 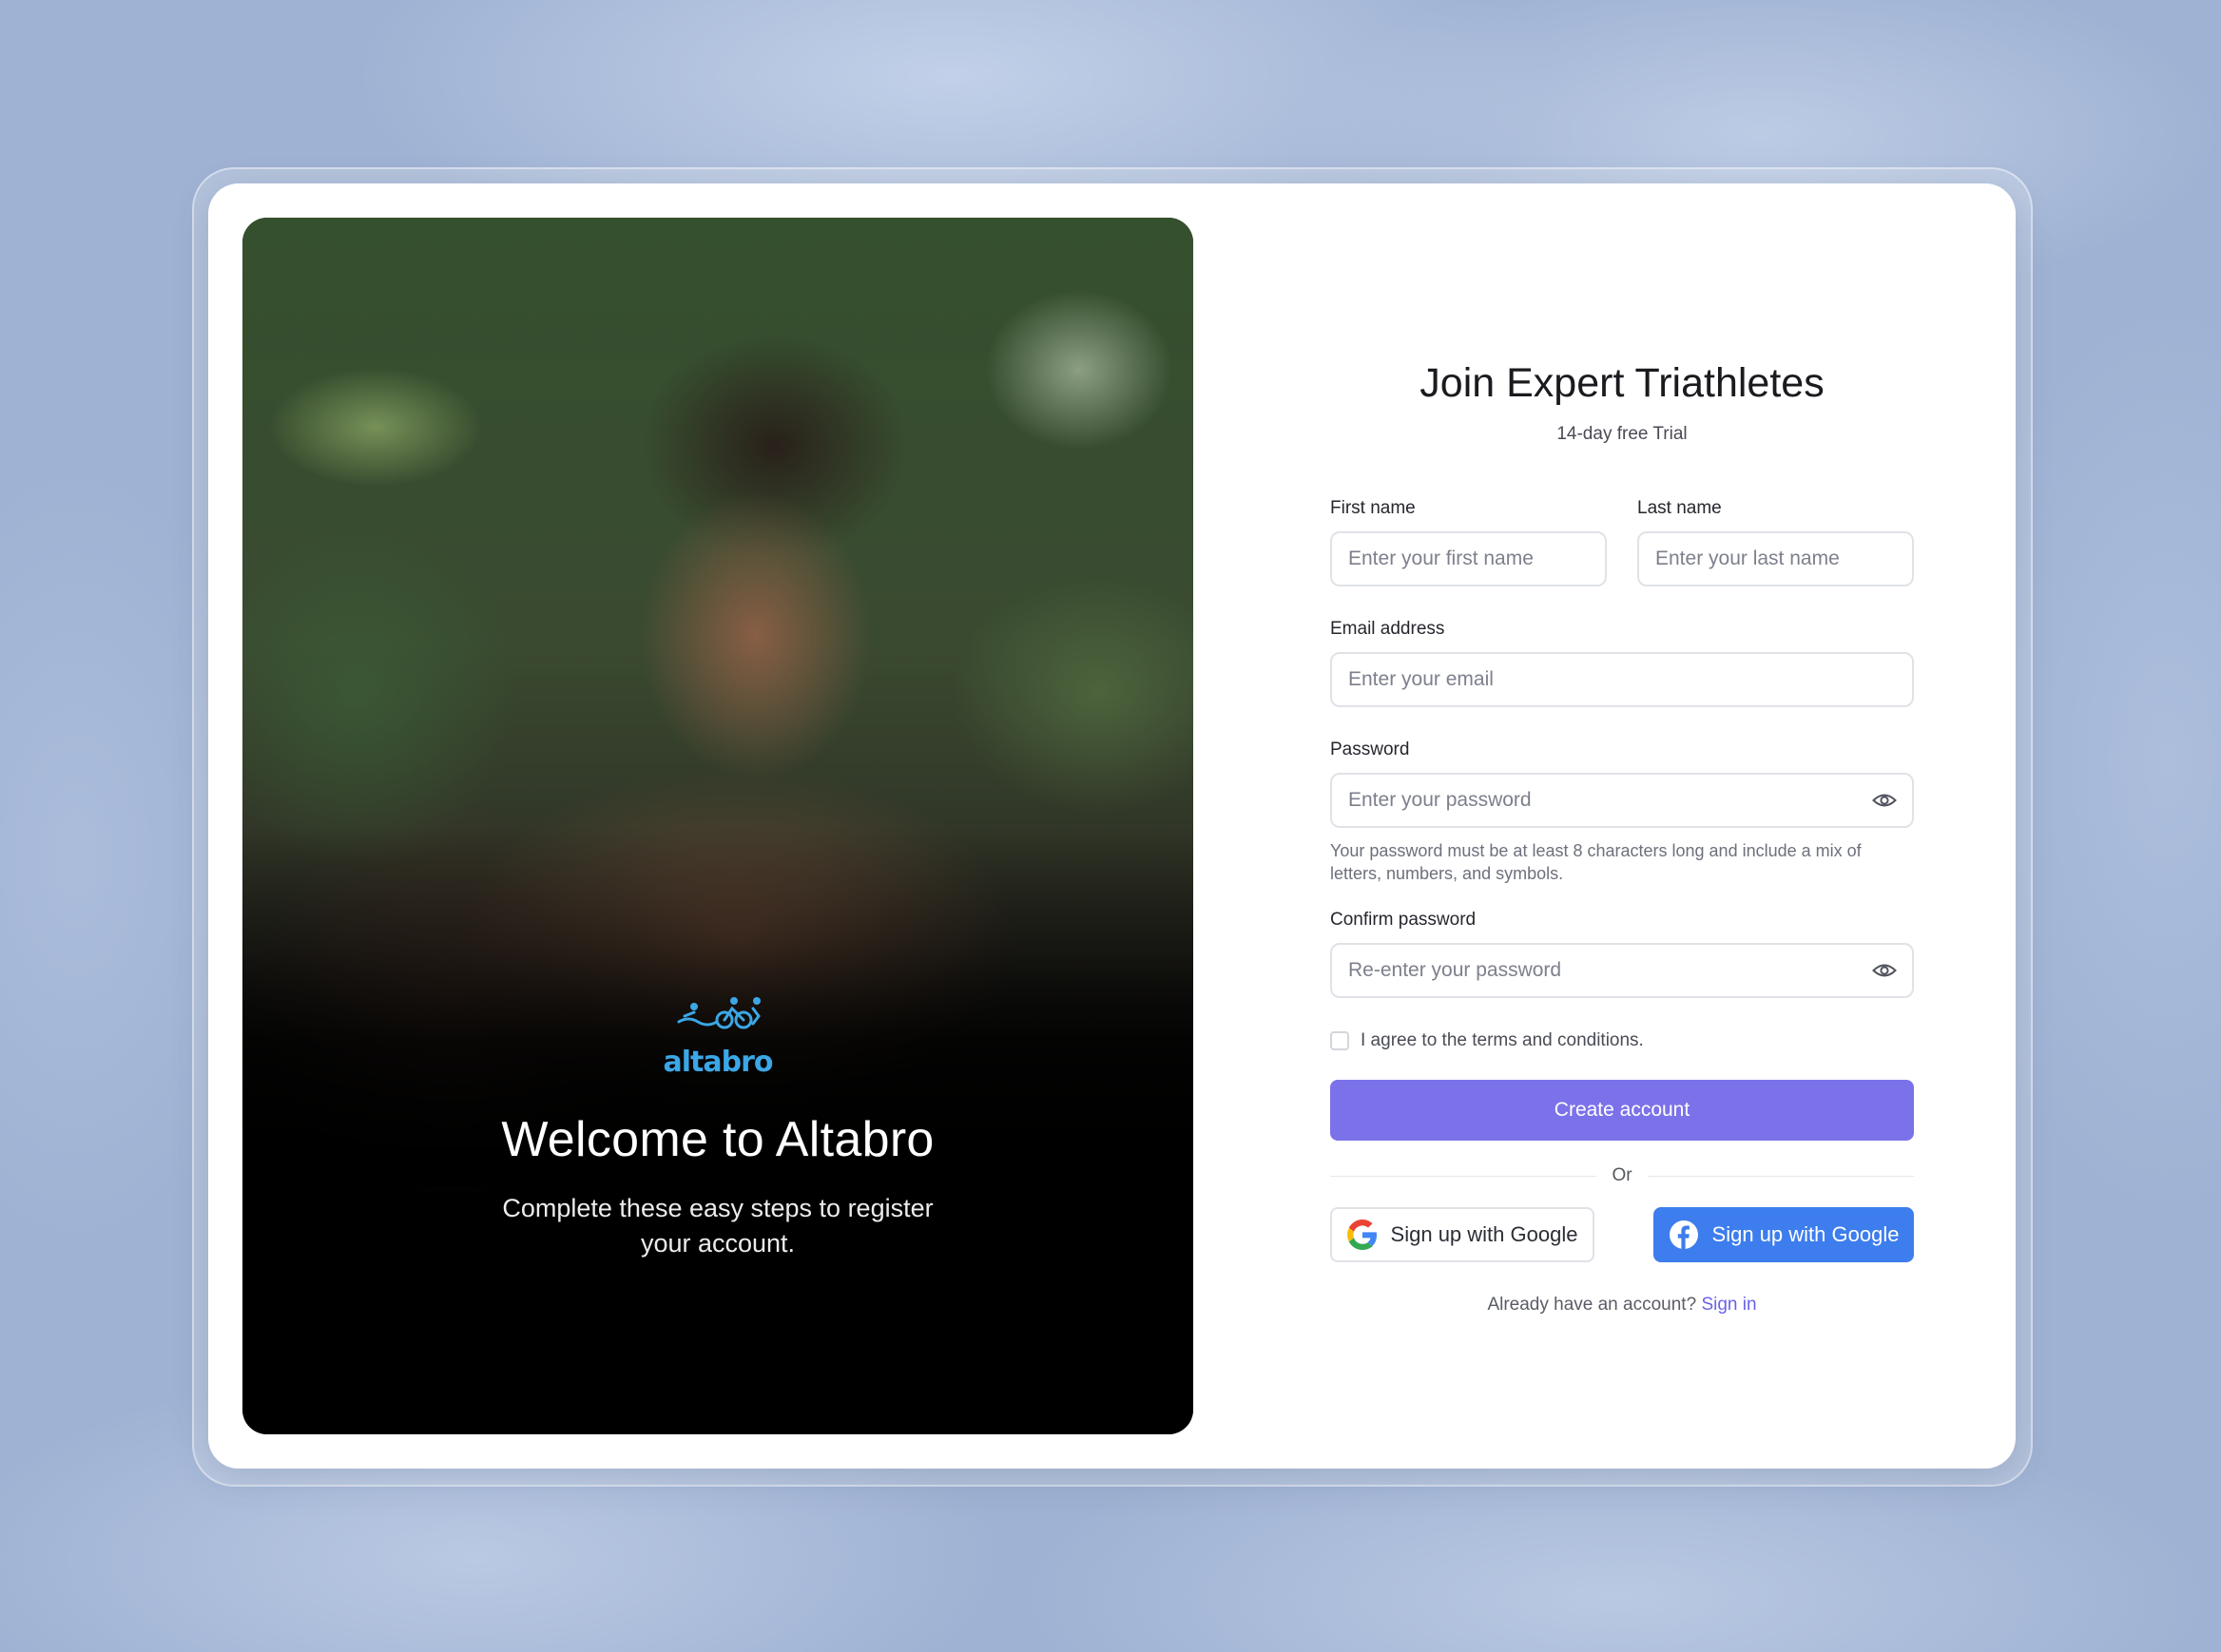 What do you see at coordinates (1806, 1234) in the screenshot?
I see `facebook-button-label: Sign up with Google` at bounding box center [1806, 1234].